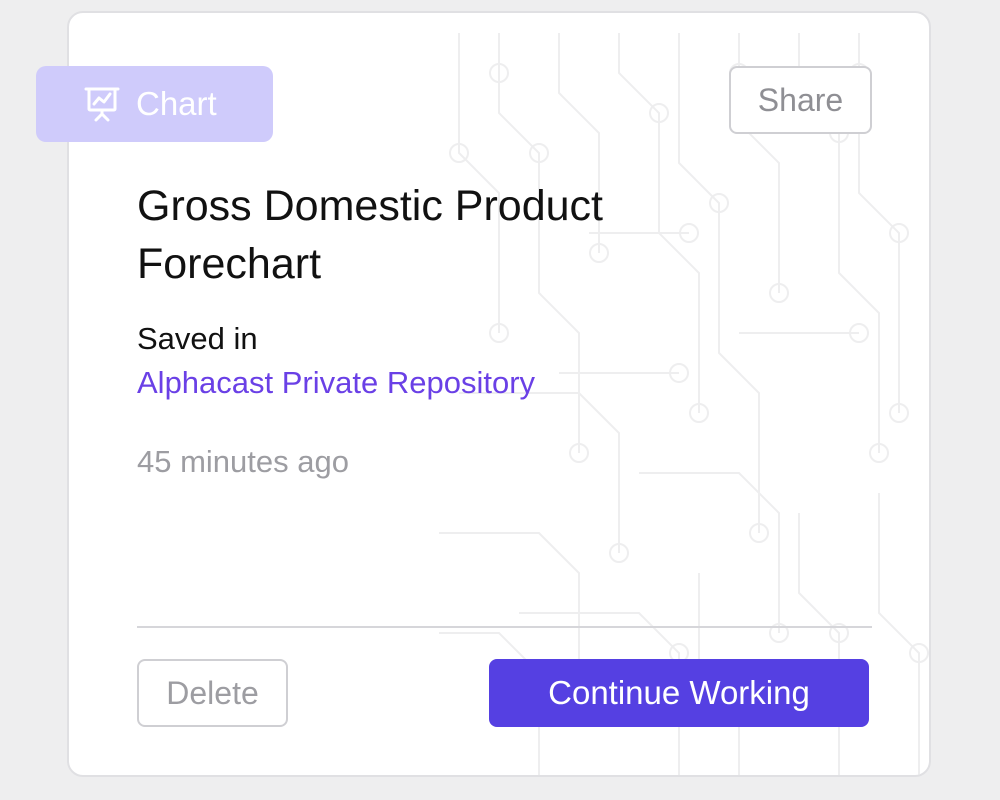 This screenshot has width=1000, height=800. What do you see at coordinates (212, 693) in the screenshot?
I see `delete-button: Delete` at bounding box center [212, 693].